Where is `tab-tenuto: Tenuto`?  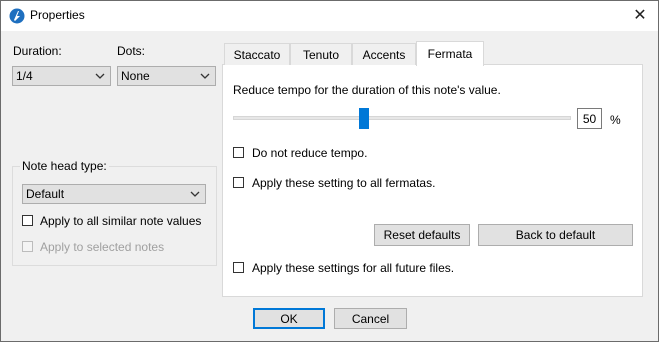
tab-tenuto: Tenuto is located at coordinates (321, 54).